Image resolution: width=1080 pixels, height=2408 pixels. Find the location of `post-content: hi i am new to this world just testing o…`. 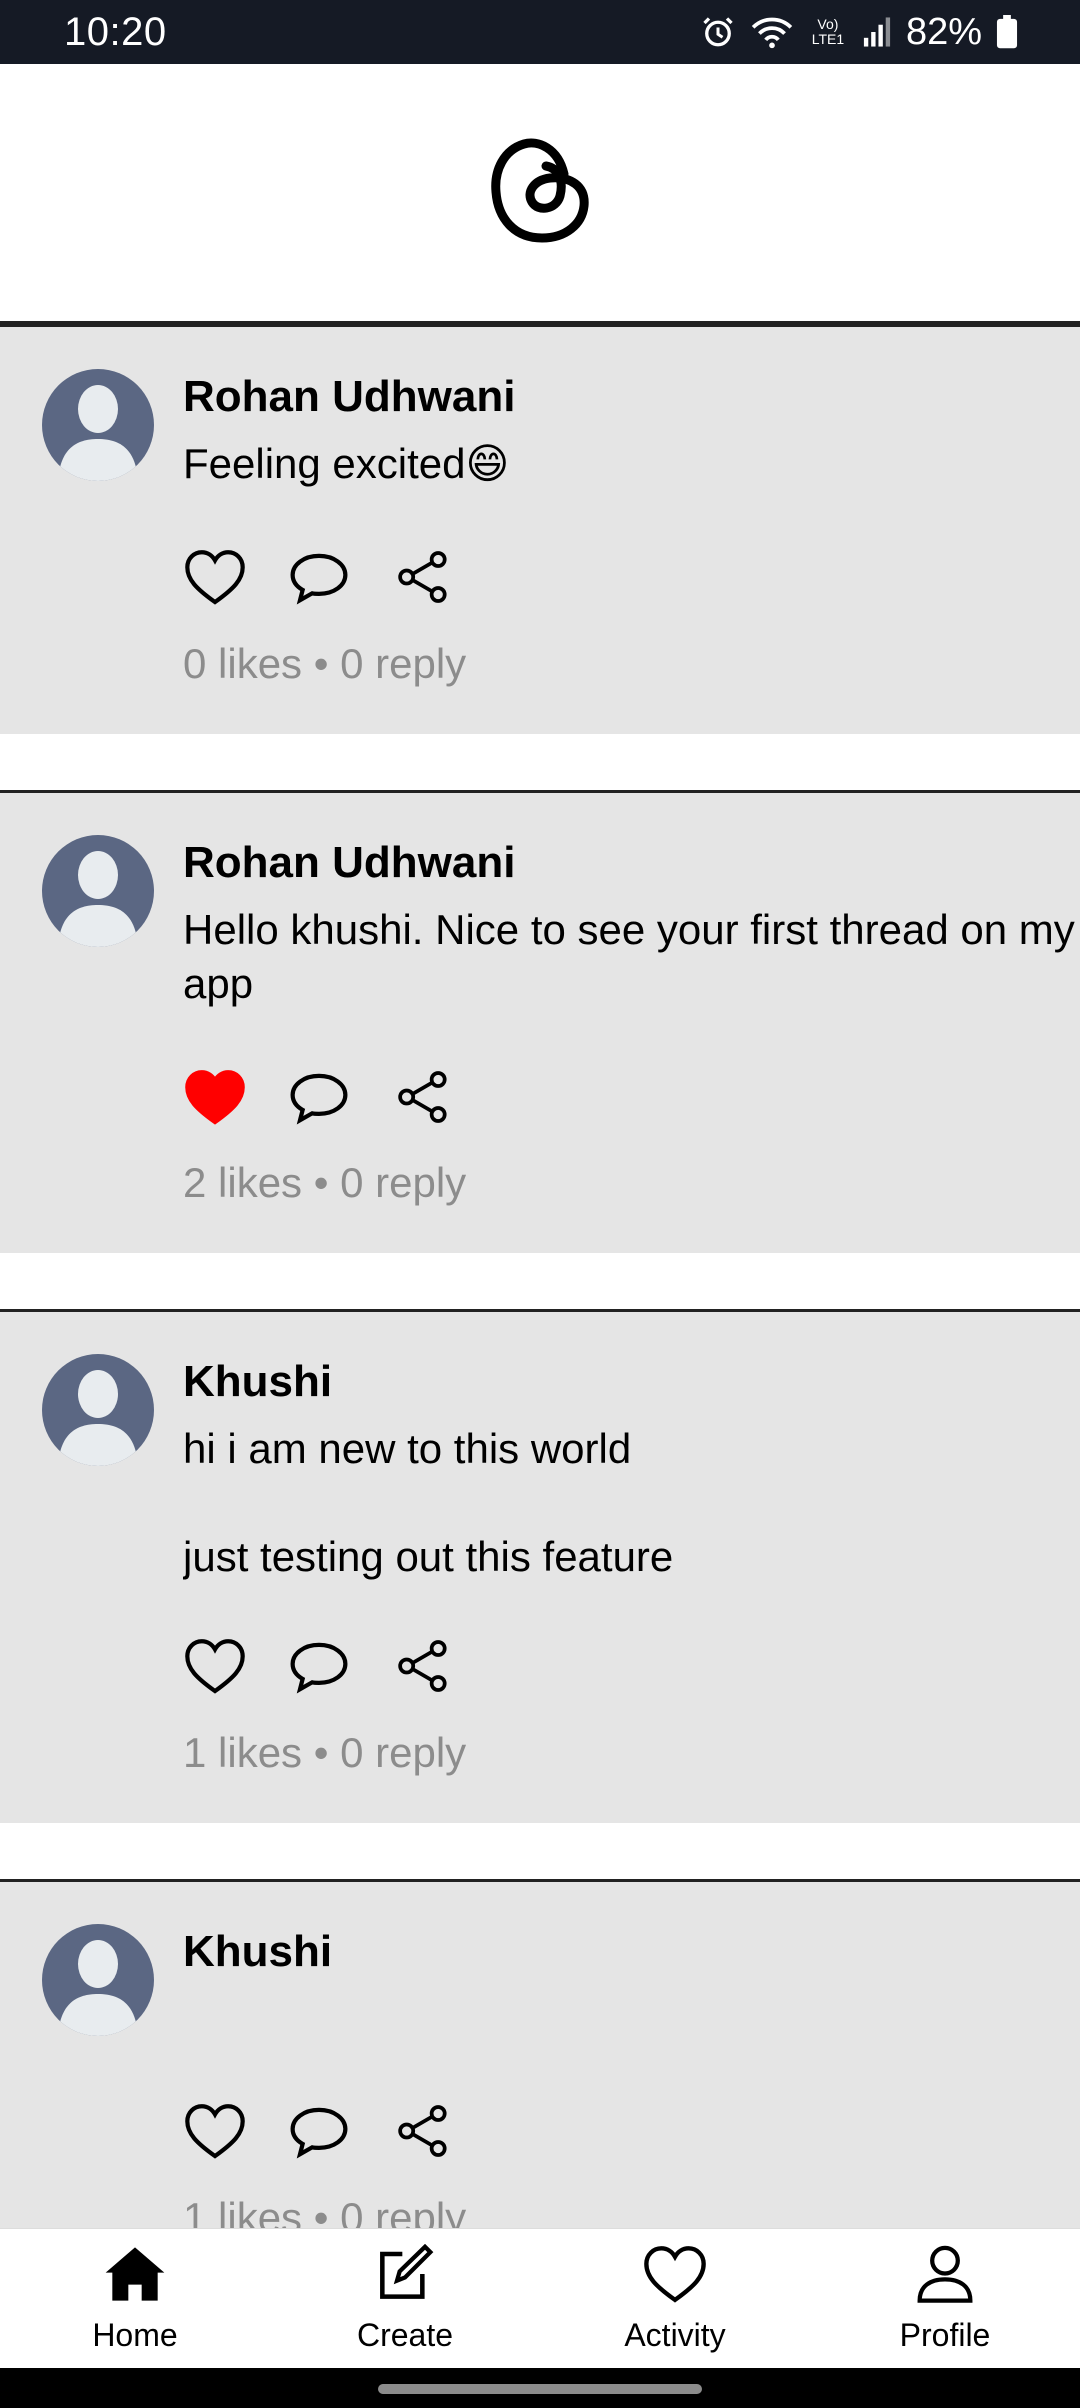

post-content: hi i am new to this world just testing o… is located at coordinates (428, 1502).